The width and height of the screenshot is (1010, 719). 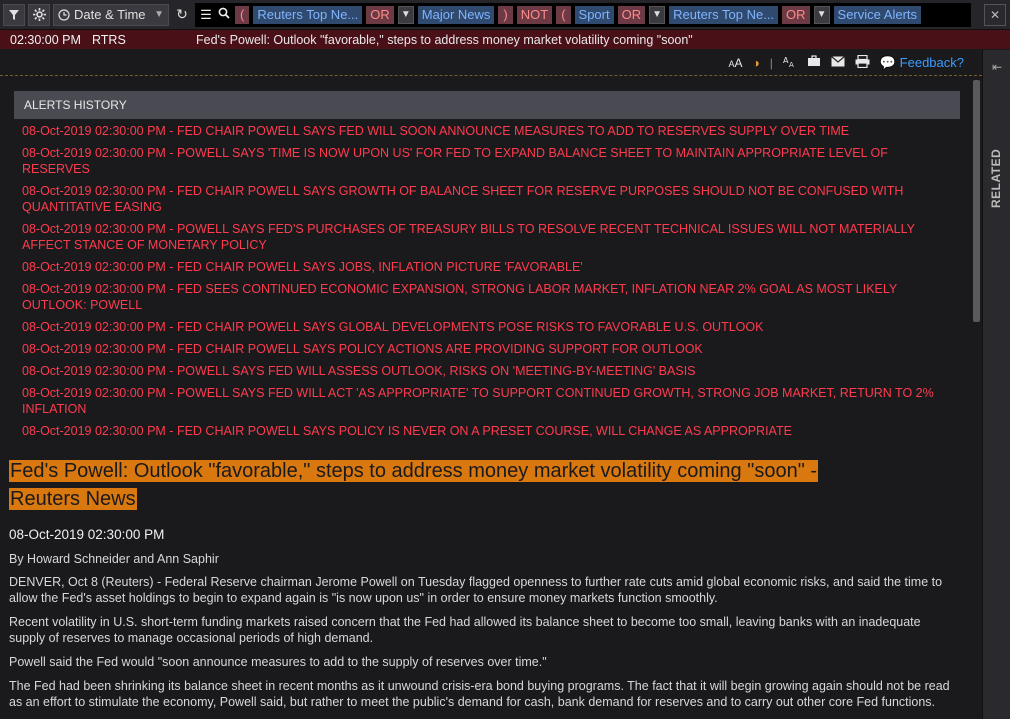 What do you see at coordinates (206, 15) in the screenshot?
I see `list-icon: ☰` at bounding box center [206, 15].